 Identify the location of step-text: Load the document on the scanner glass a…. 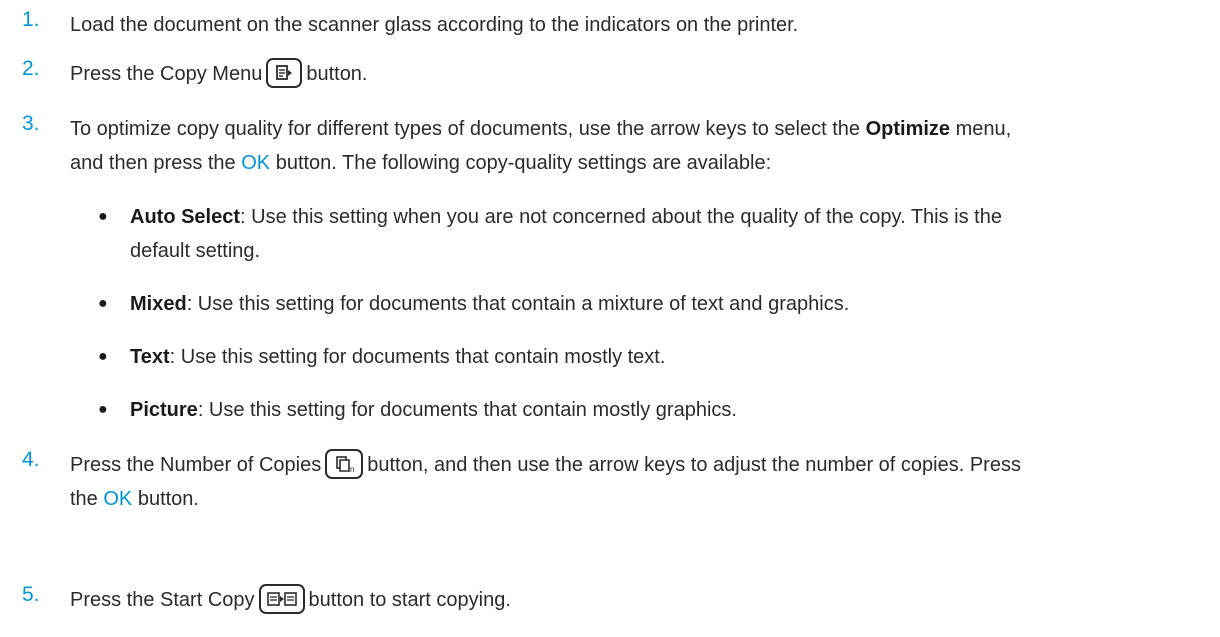
(434, 25).